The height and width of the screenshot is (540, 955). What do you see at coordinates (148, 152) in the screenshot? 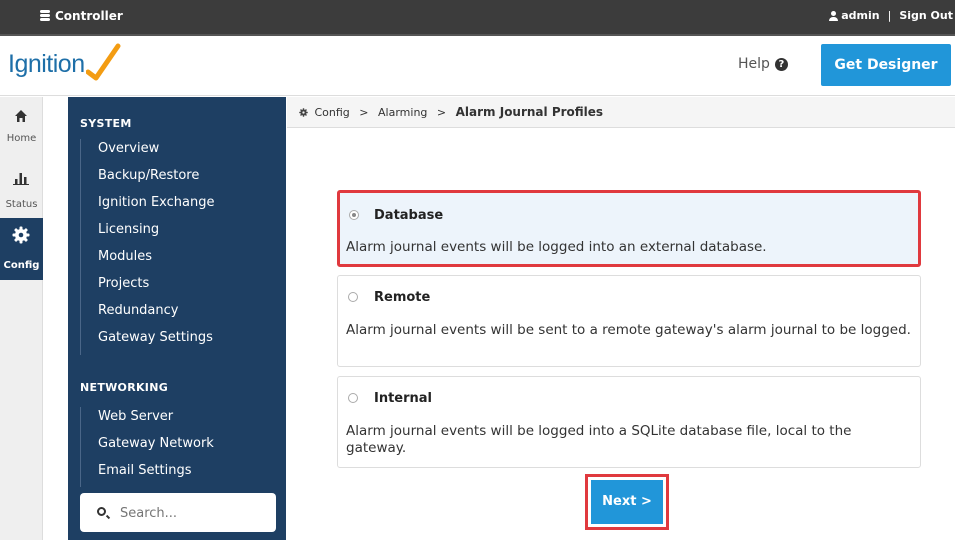
I see `nav-item-overview: Overview` at bounding box center [148, 152].